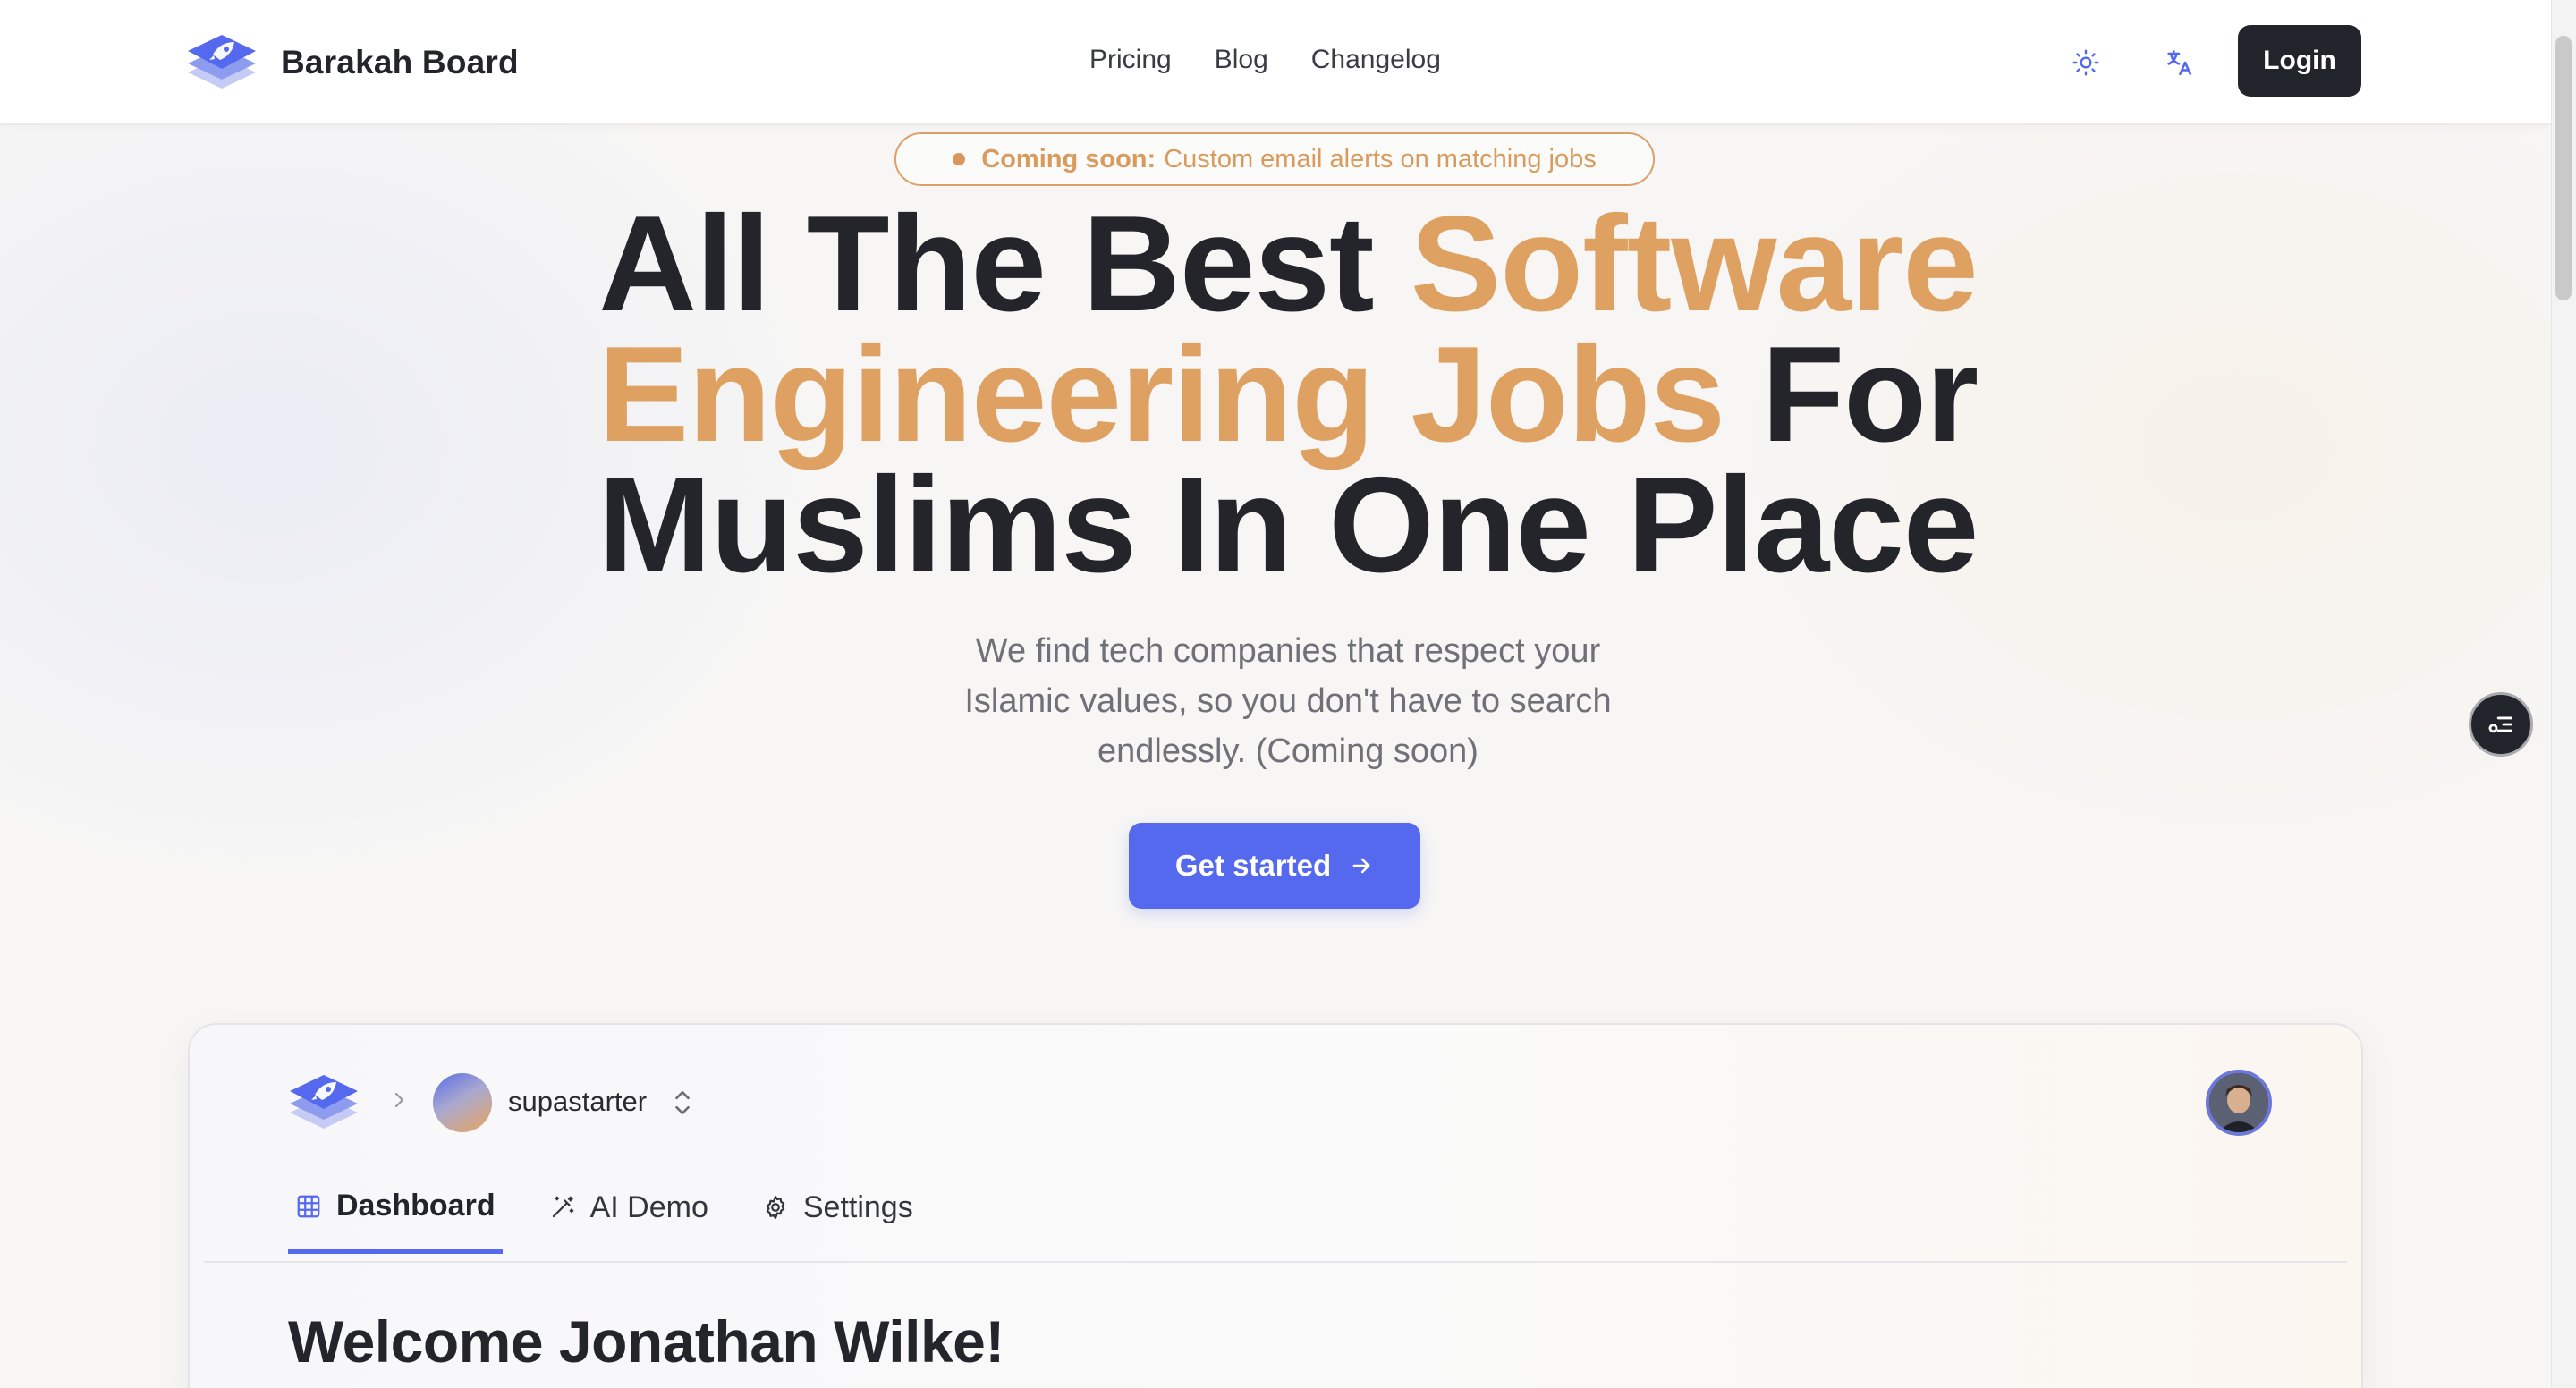 The width and height of the screenshot is (2576, 1388). What do you see at coordinates (1130, 60) in the screenshot?
I see `nav-link-pricing: Pricing` at bounding box center [1130, 60].